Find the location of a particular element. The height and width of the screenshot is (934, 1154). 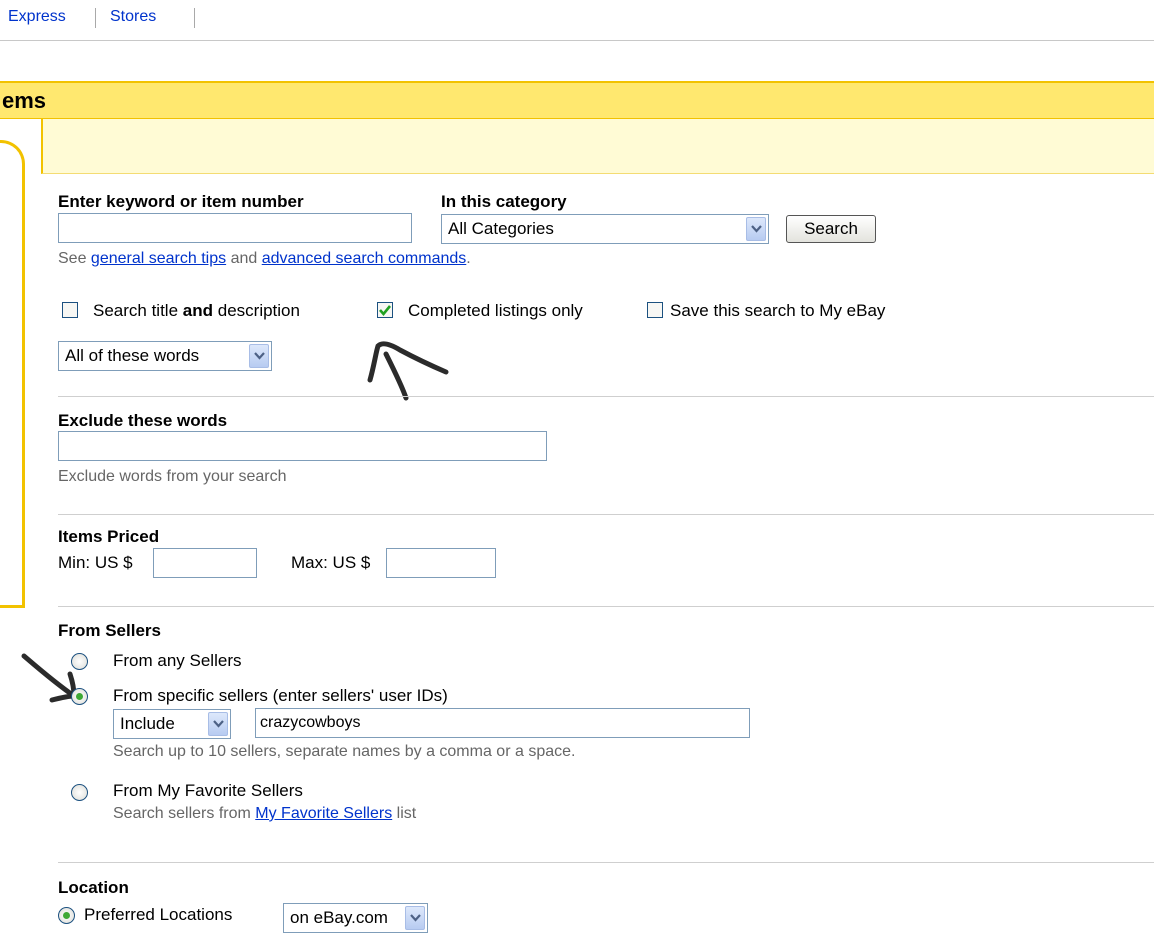

favorite-sellers-label: From My Favorite Sellers is located at coordinates (208, 790).